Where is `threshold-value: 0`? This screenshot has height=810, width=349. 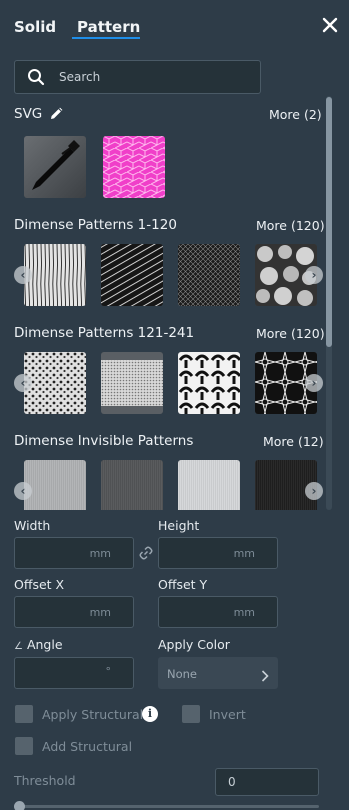
threshold-value: 0 is located at coordinates (232, 782).